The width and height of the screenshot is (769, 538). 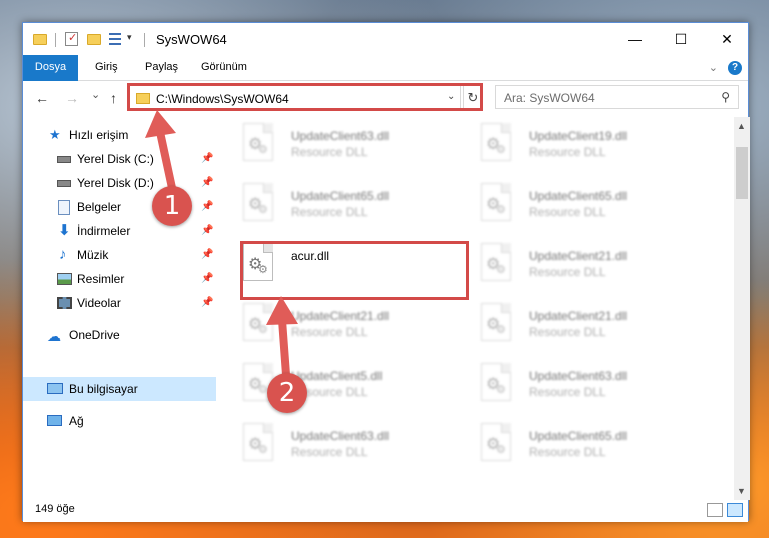 What do you see at coordinates (221, 244) in the screenshot?
I see `annotation-arrows` at bounding box center [221, 244].